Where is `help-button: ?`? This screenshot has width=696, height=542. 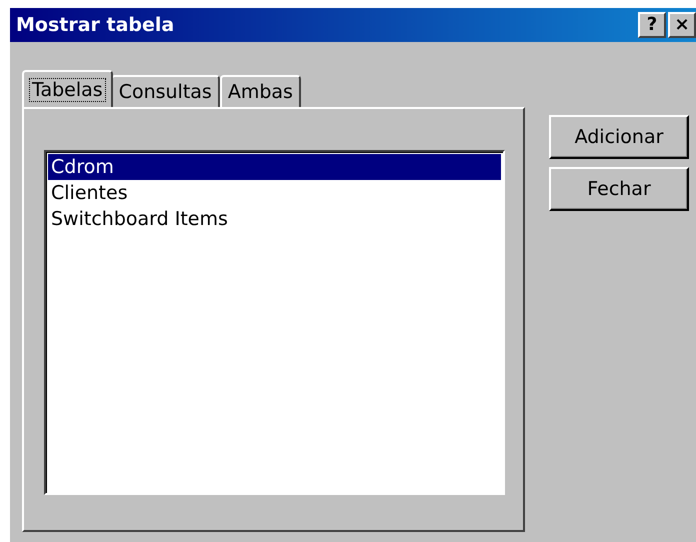 help-button: ? is located at coordinates (652, 25).